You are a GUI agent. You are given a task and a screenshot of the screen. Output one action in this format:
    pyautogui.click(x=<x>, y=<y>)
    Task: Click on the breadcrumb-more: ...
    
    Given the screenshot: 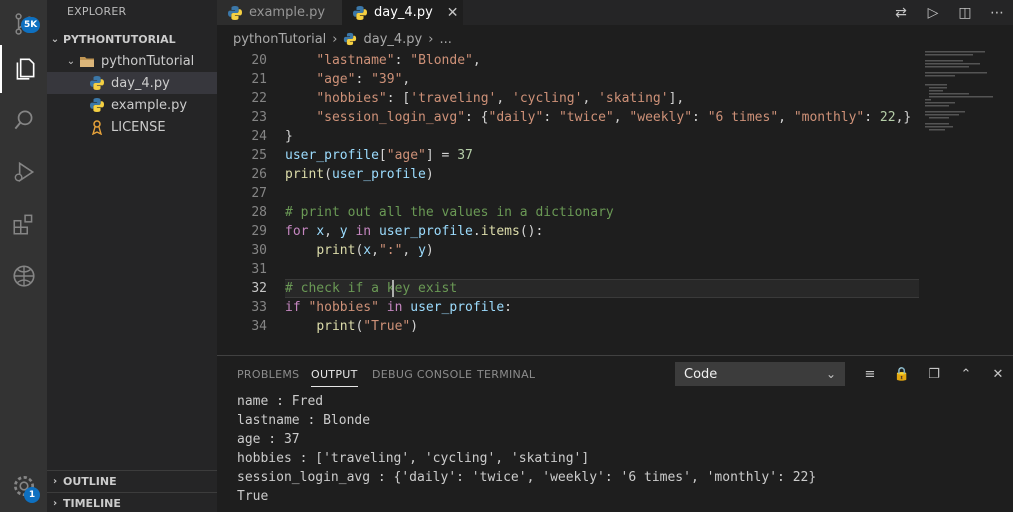 What is the action you would take?
    pyautogui.click(x=445, y=39)
    